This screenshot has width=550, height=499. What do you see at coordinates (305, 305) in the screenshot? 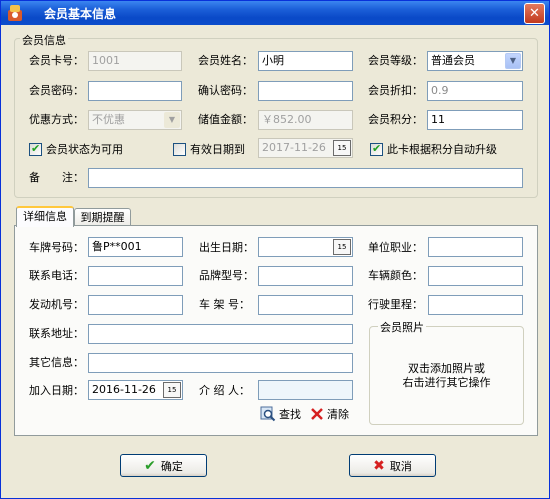
I see `frame-input` at bounding box center [305, 305].